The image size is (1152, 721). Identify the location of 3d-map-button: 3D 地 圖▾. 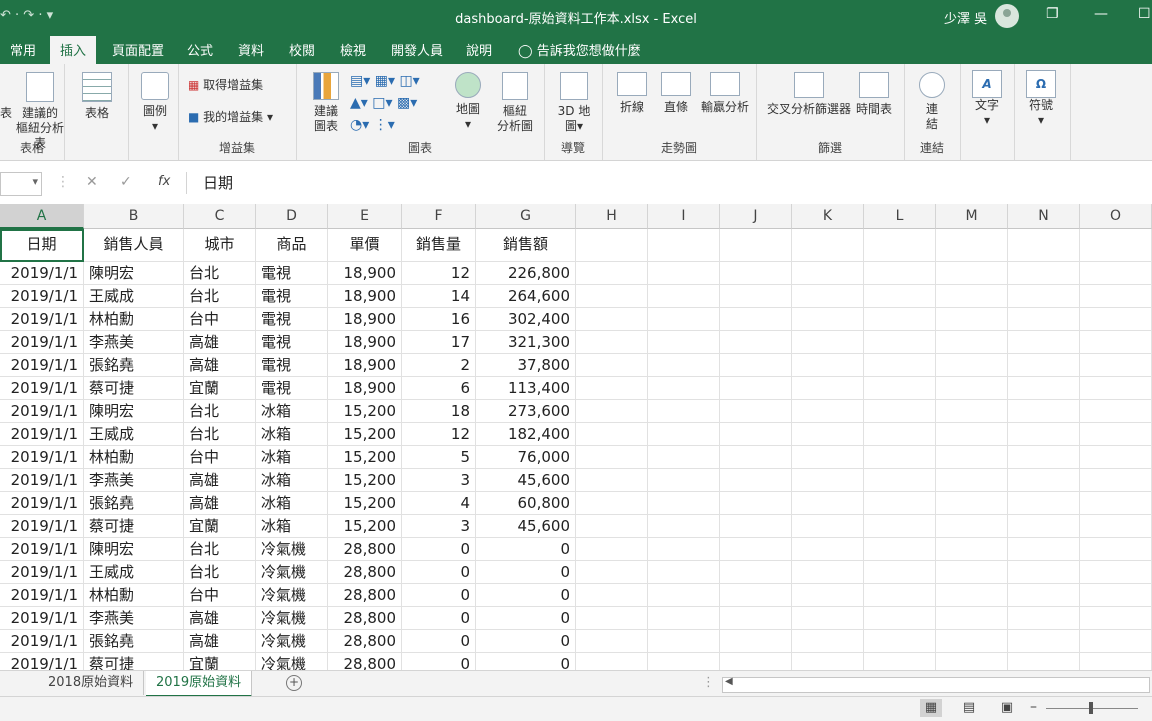
(574, 103).